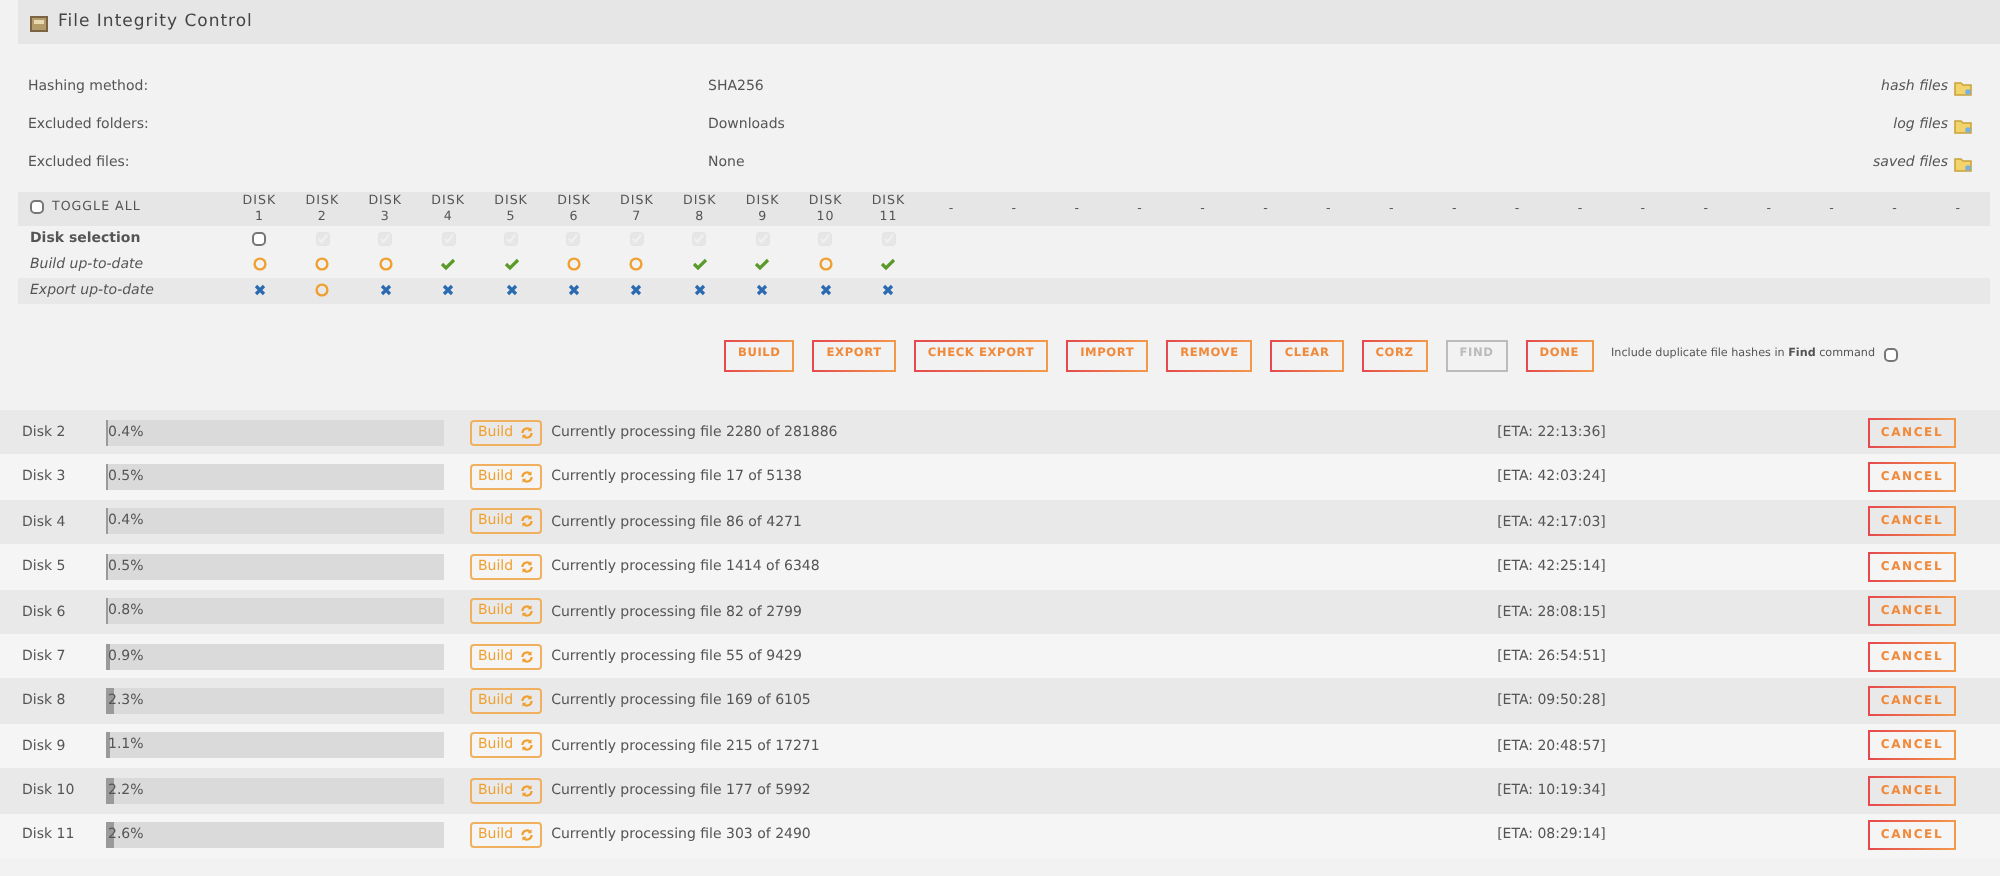  I want to click on toggle-all-checkbox, so click(37, 206).